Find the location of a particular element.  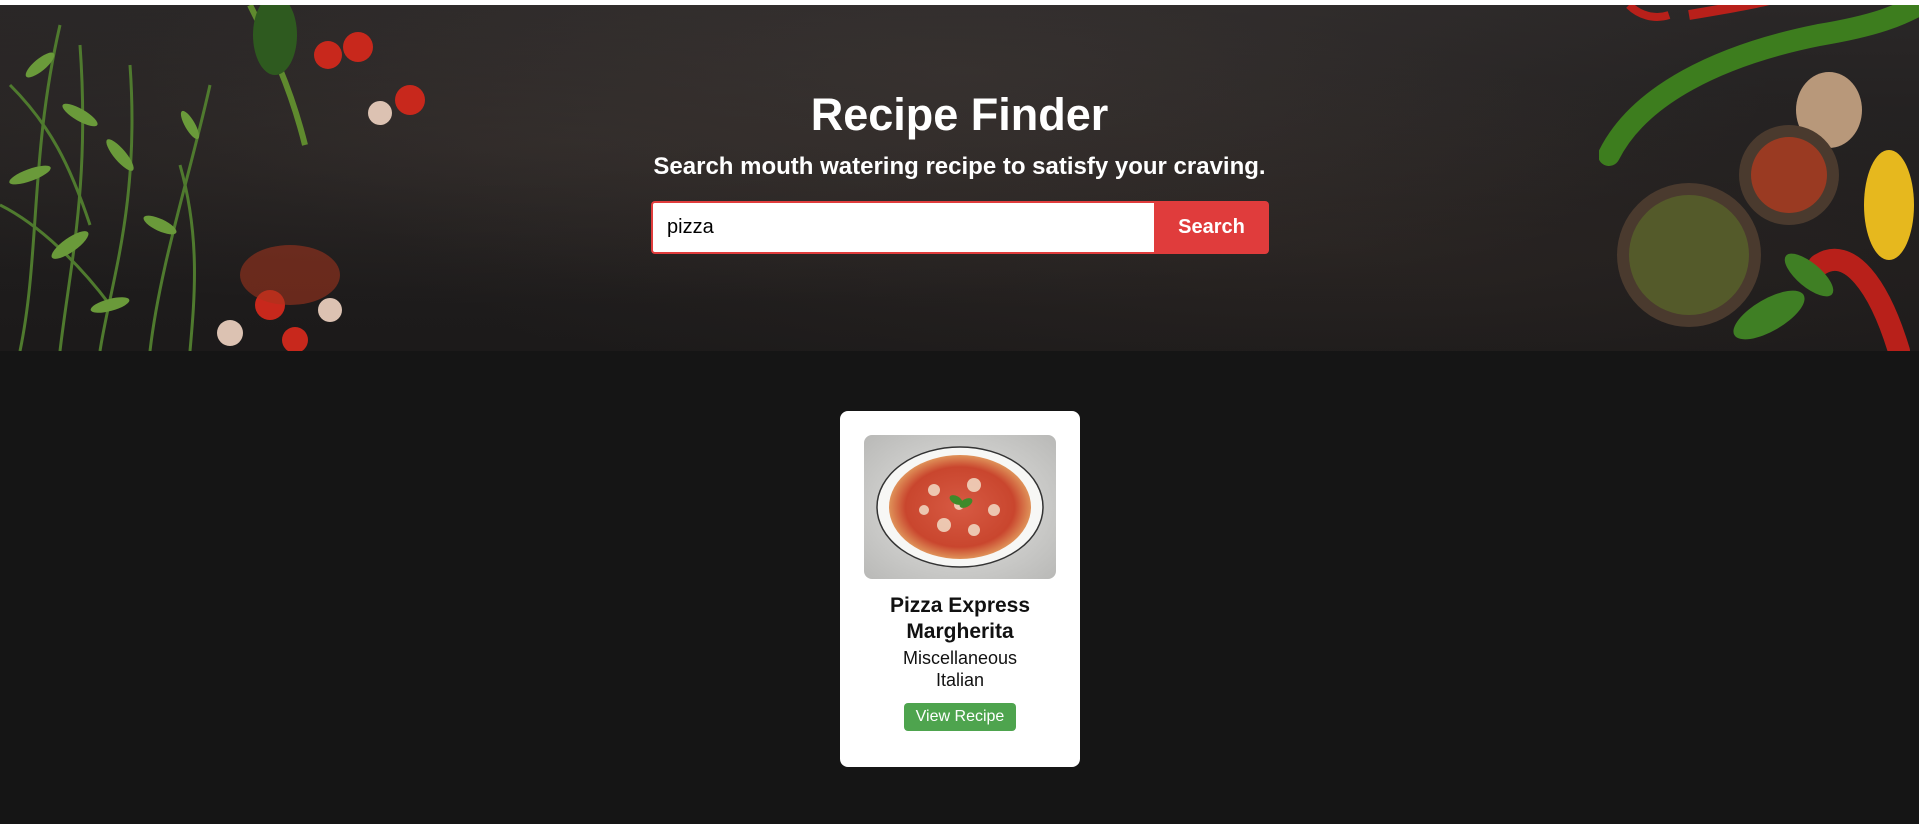

search-button: Search is located at coordinates (1211, 227).